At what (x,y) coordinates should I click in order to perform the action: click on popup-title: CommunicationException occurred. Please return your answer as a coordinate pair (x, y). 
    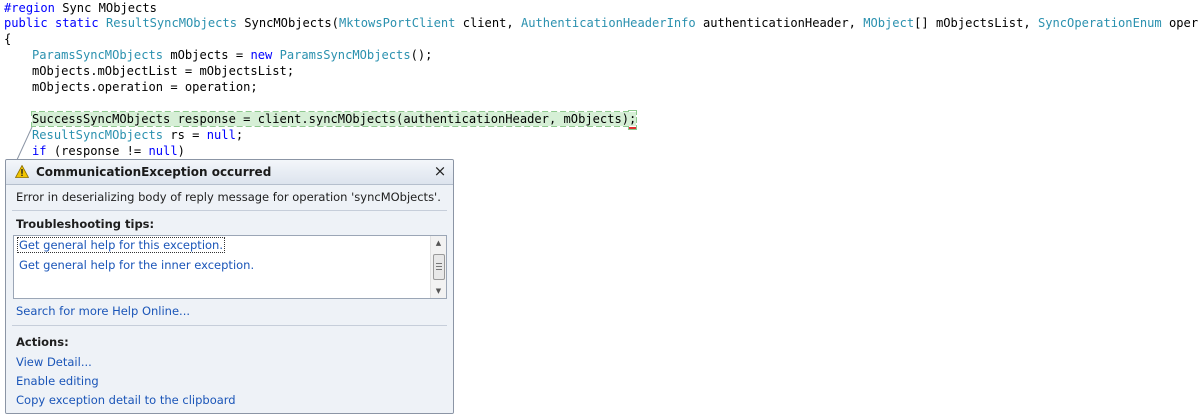
    Looking at the image, I should click on (154, 172).